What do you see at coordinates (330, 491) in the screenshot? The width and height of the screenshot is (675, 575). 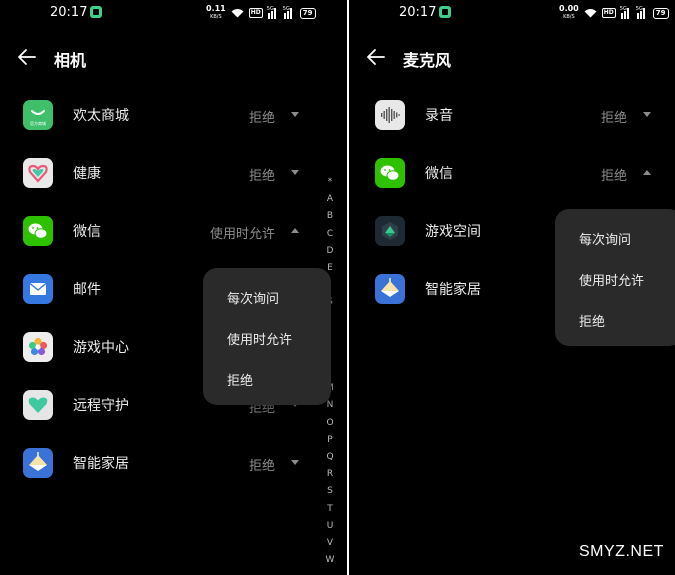 I see `index-letter: S` at bounding box center [330, 491].